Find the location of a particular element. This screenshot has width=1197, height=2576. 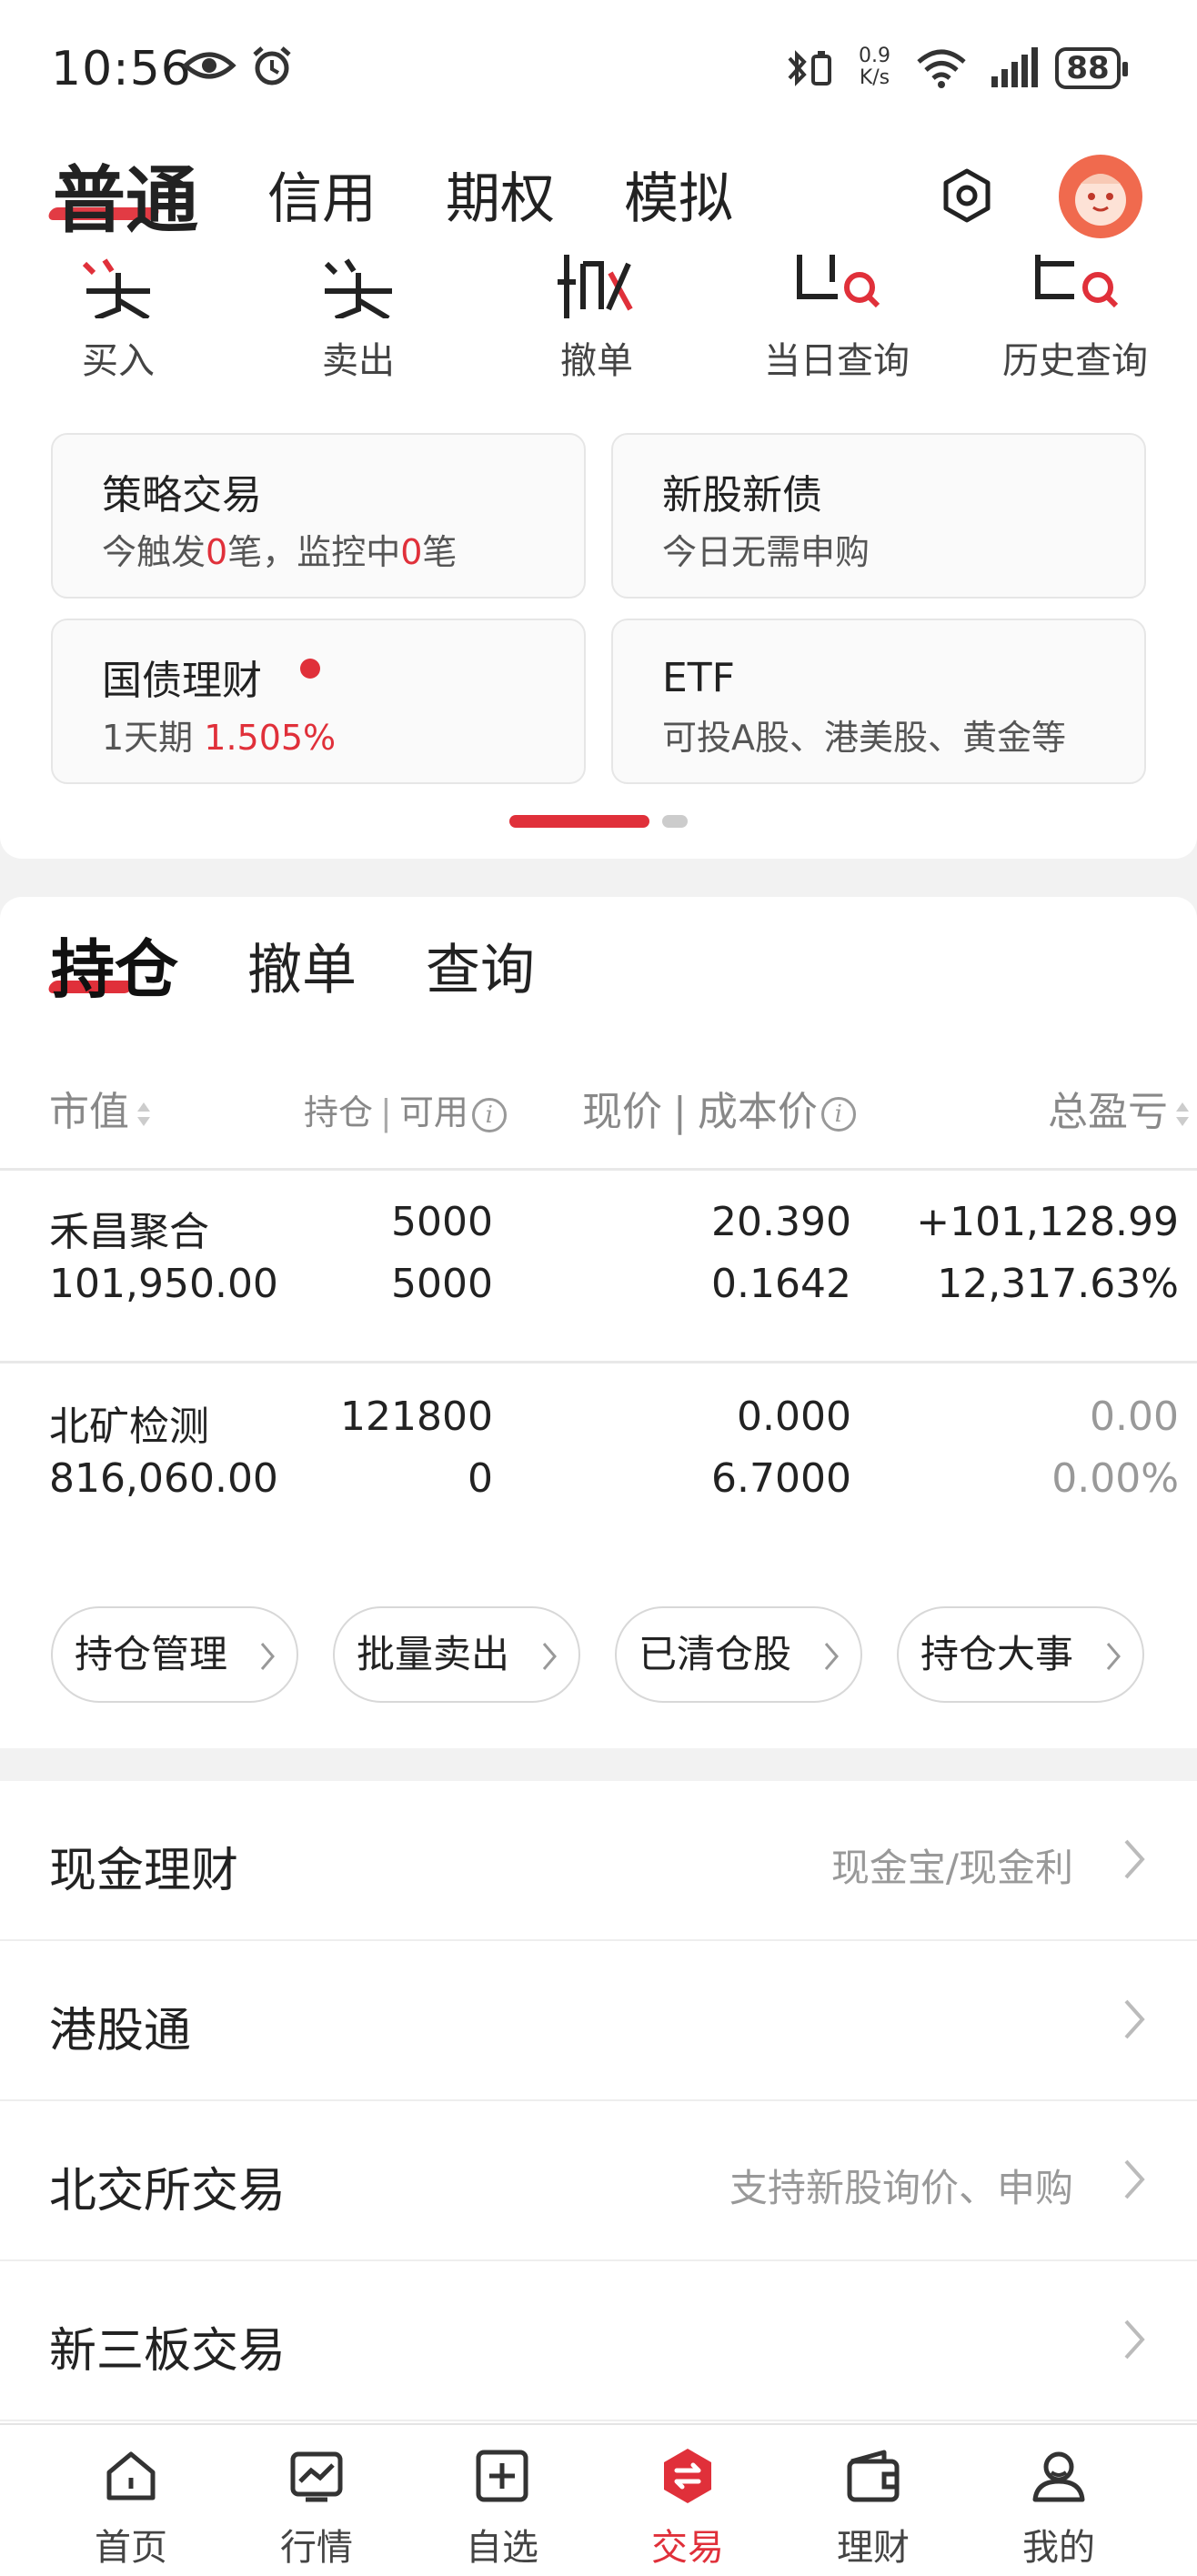

position-management-button: 持仓管理 is located at coordinates (174, 1654).